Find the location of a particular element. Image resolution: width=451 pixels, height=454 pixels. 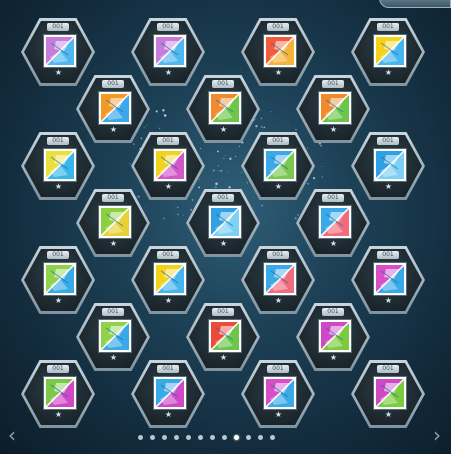

top-tab is located at coordinates (415, 4).